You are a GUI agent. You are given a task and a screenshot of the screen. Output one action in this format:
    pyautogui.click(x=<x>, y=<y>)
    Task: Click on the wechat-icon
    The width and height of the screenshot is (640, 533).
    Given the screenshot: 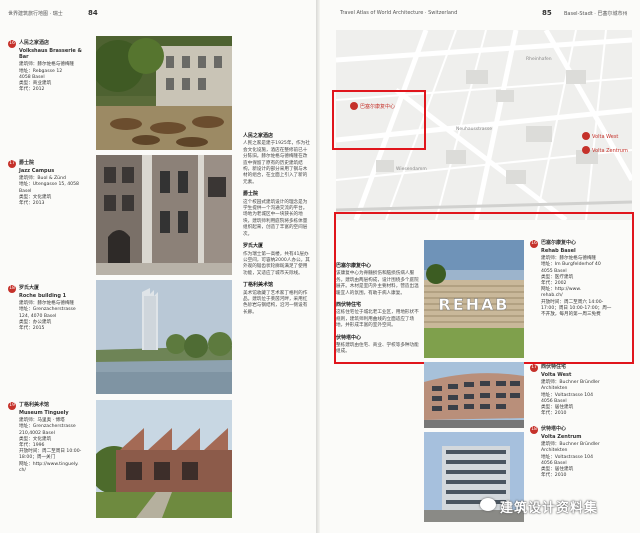 What is the action you would take?
    pyautogui.click(x=488, y=504)
    